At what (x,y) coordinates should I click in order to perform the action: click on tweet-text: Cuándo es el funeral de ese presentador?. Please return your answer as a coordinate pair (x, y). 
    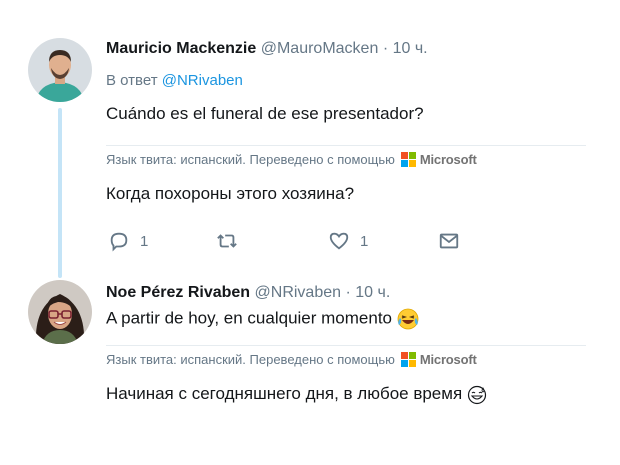
    Looking at the image, I should click on (265, 113).